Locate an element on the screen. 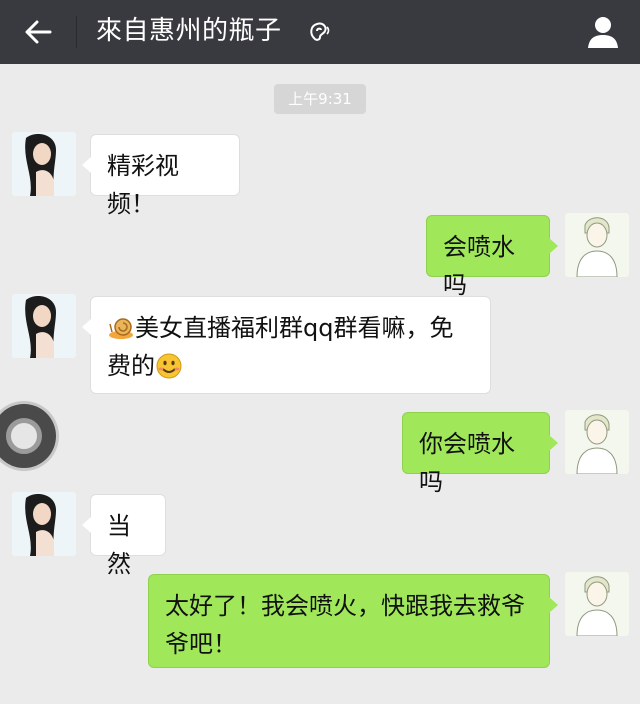 The image size is (640, 704). assist-ring-icon is located at coordinates (24, 436).